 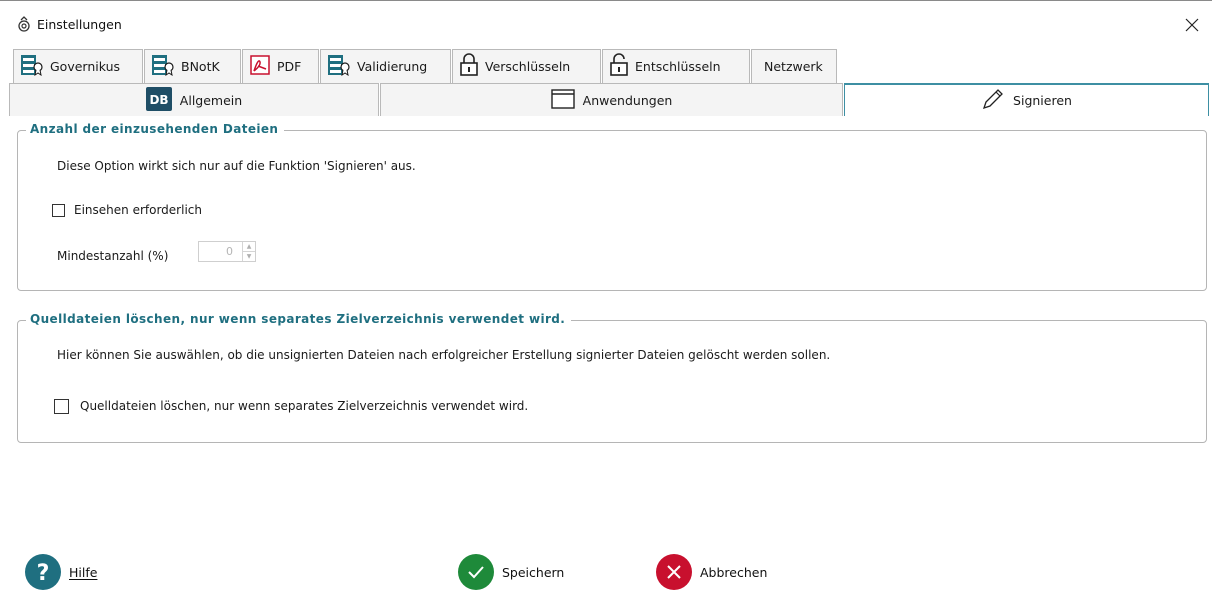 I want to click on tab-entschluesseln: Entschlüsseln, so click(x=676, y=66).